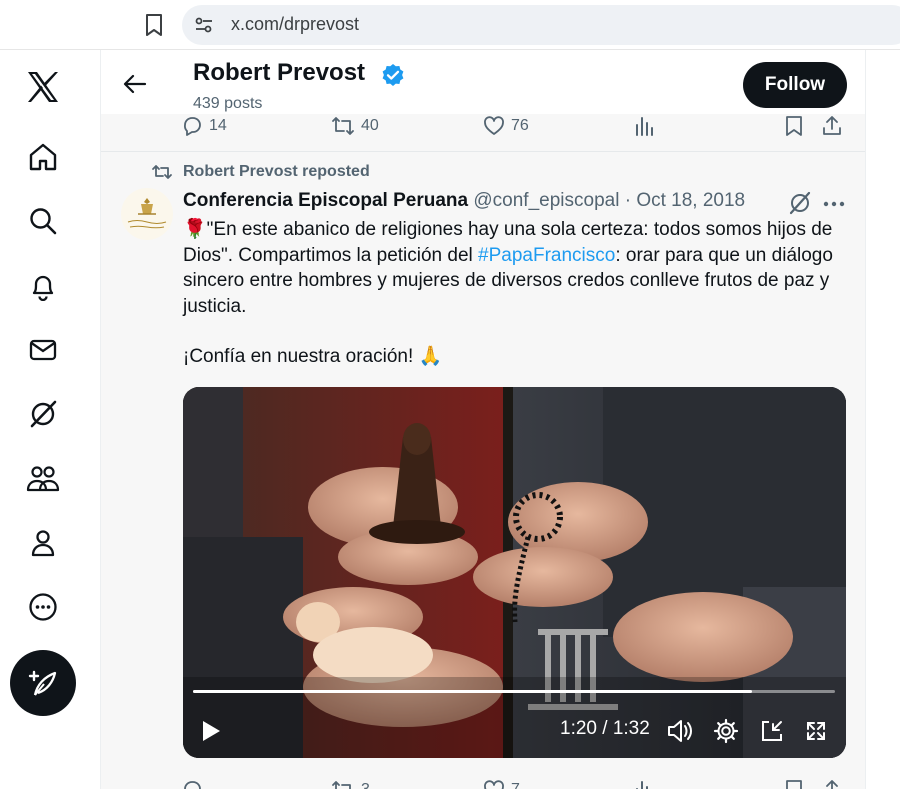  I want to click on like-count: 76, so click(520, 125).